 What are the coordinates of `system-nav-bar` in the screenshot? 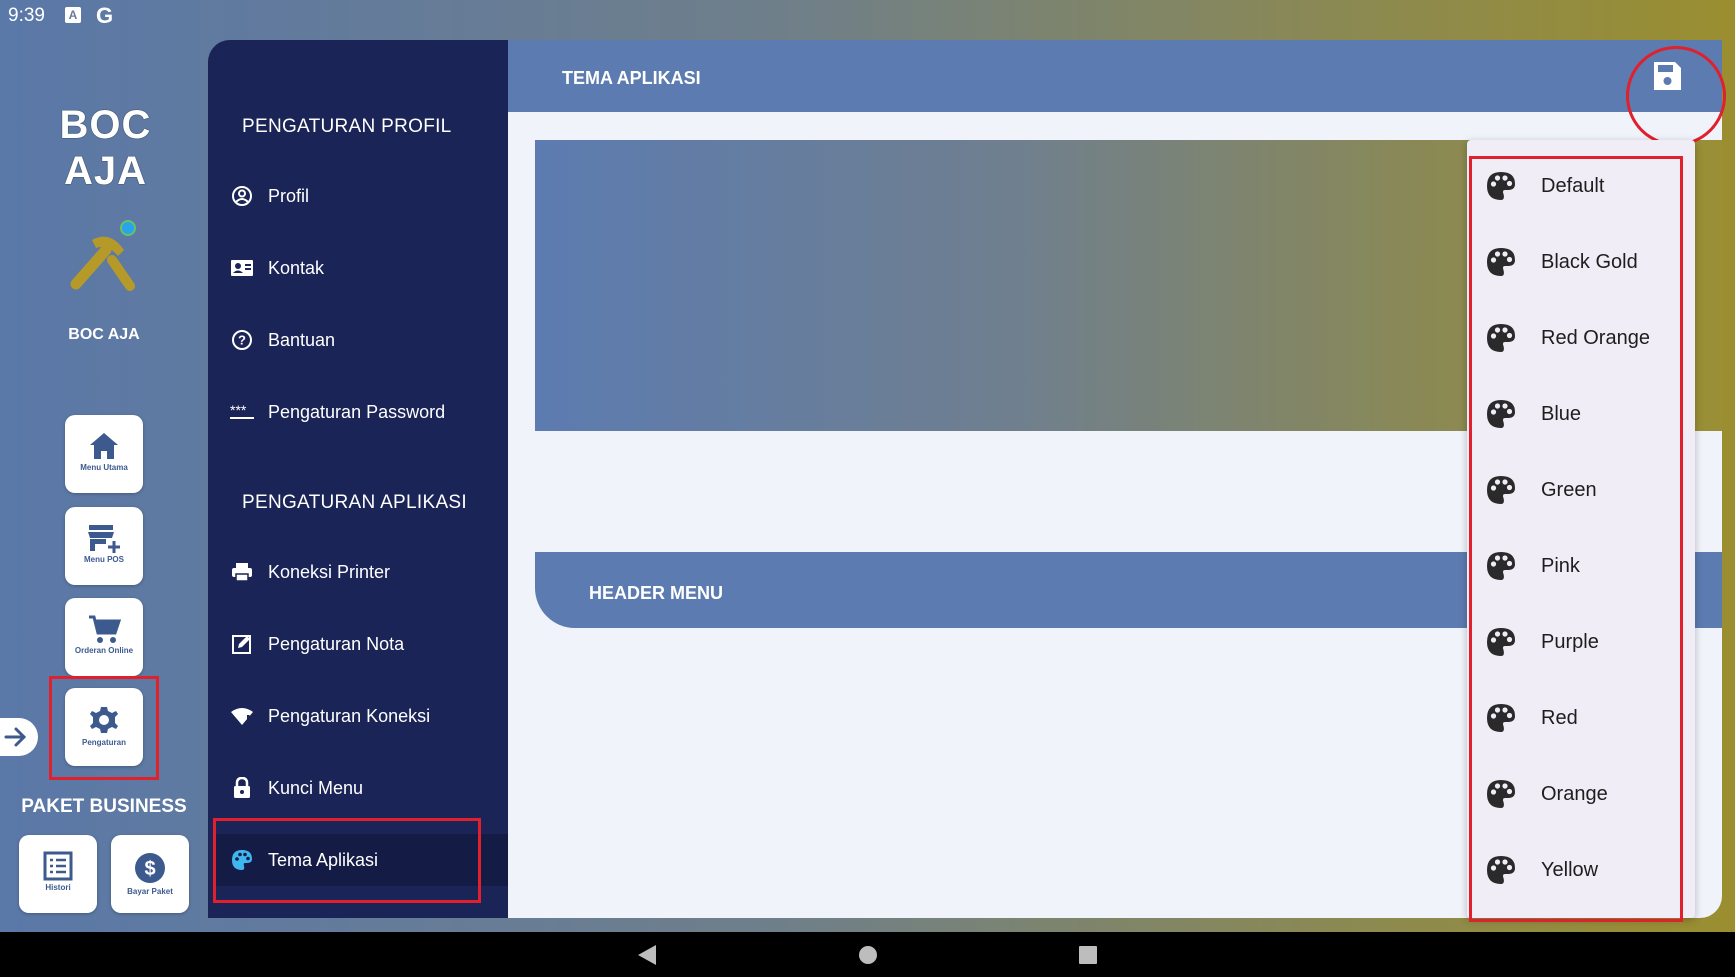 It's located at (867, 954).